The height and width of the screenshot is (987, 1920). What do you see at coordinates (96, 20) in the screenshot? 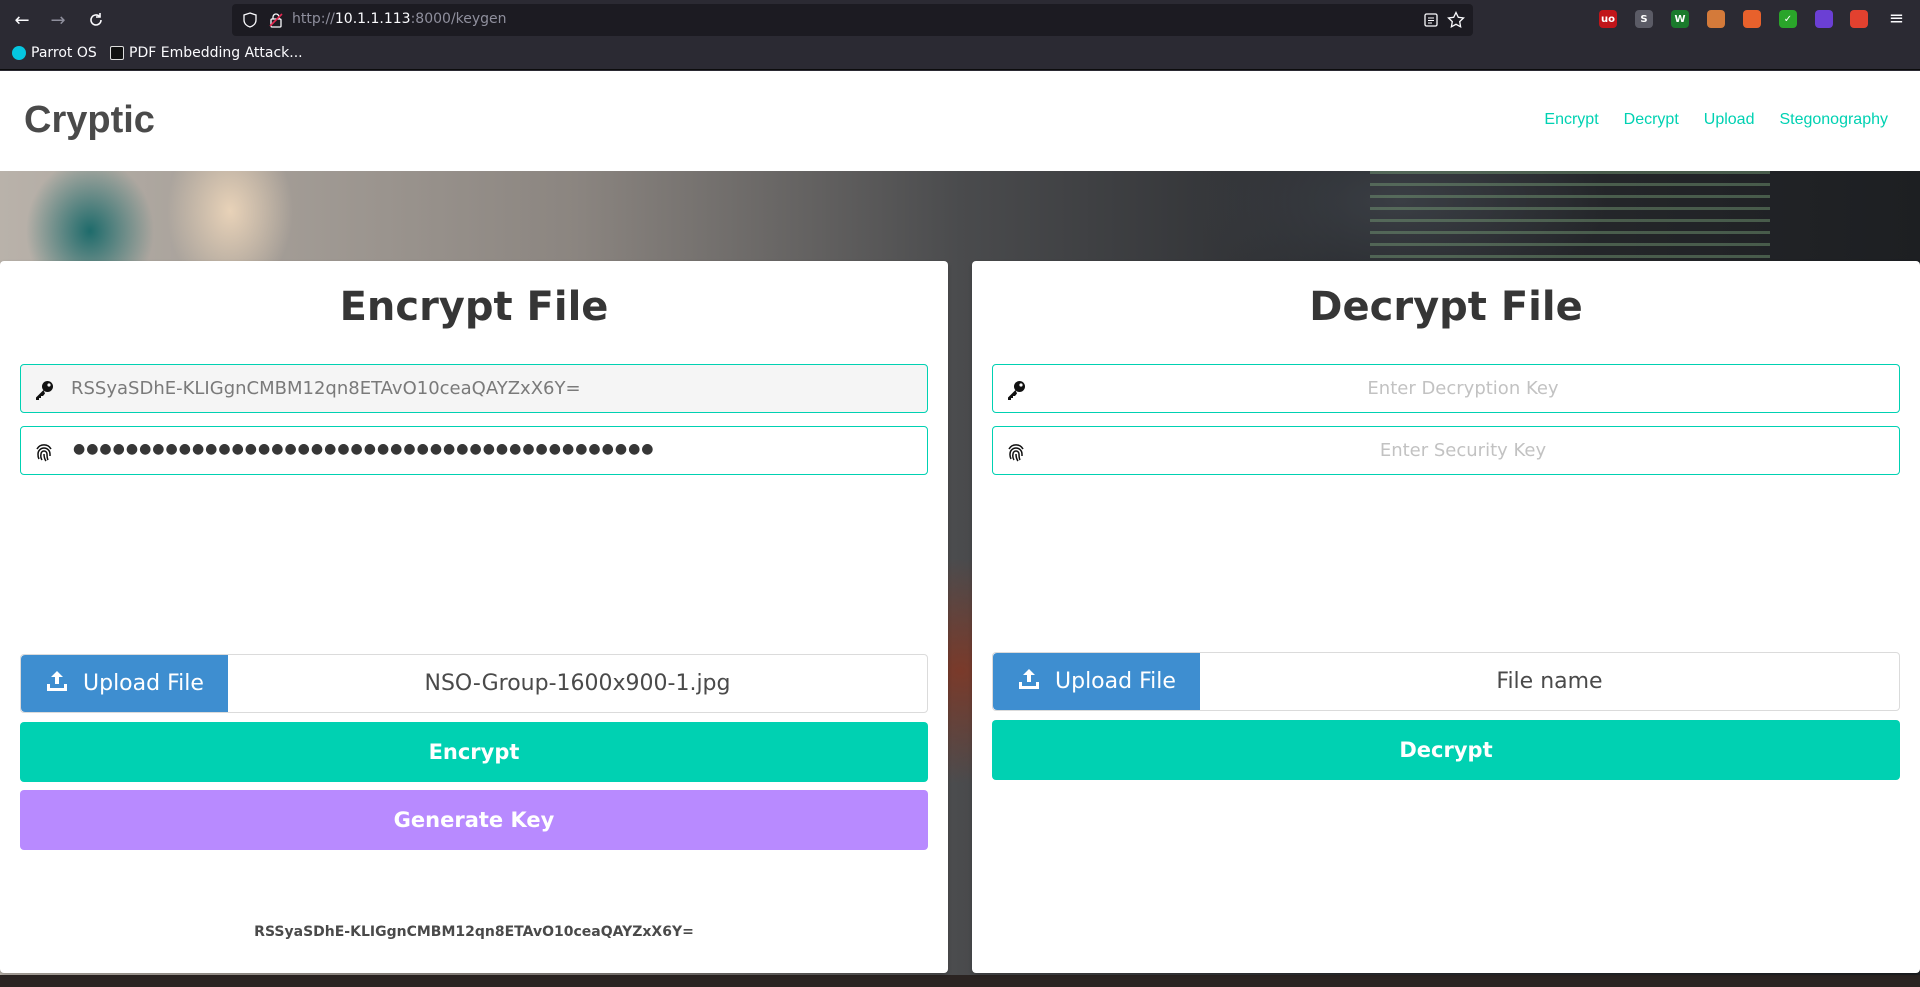
I see `reload-icon` at bounding box center [96, 20].